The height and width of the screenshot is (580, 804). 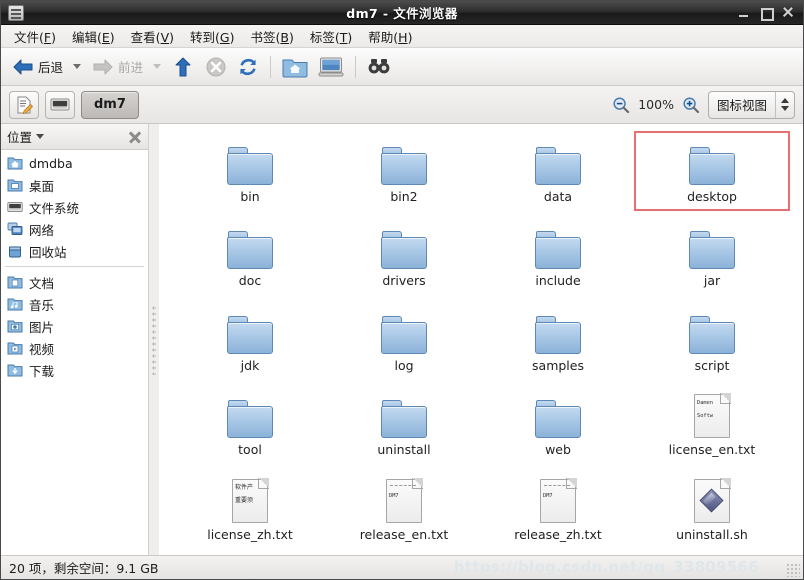 I want to click on file-item: Damen Softw license_en.txt, so click(x=712, y=424).